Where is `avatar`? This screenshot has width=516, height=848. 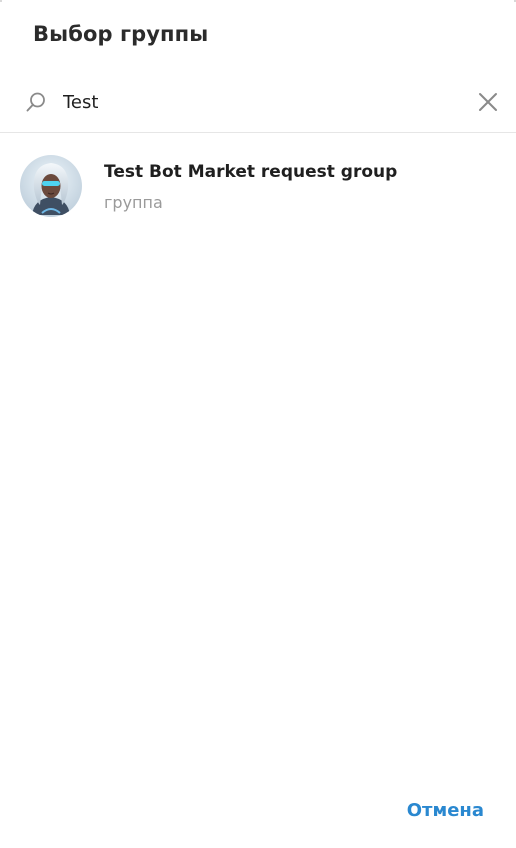 avatar is located at coordinates (51, 186).